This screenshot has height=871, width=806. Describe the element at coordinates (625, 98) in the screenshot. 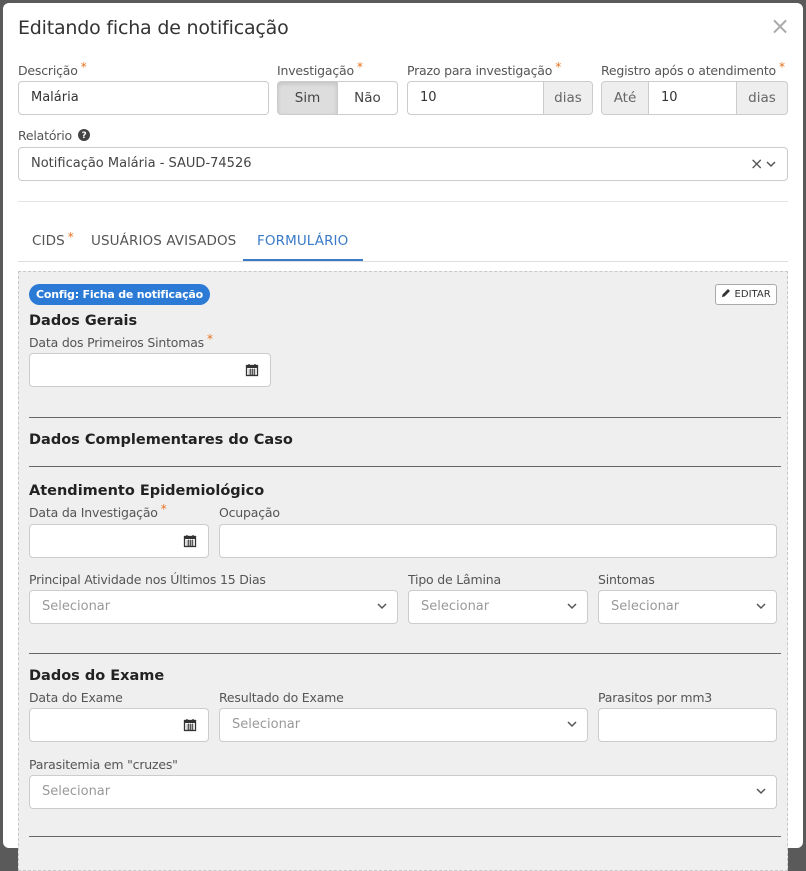

I see `registro-prefix-addon: Até` at that location.